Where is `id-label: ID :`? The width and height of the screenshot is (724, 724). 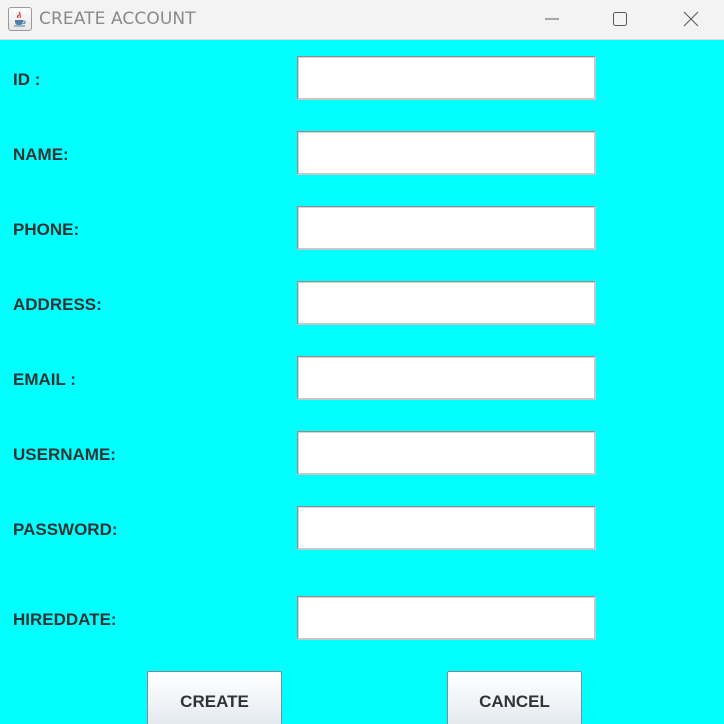 id-label: ID : is located at coordinates (27, 79).